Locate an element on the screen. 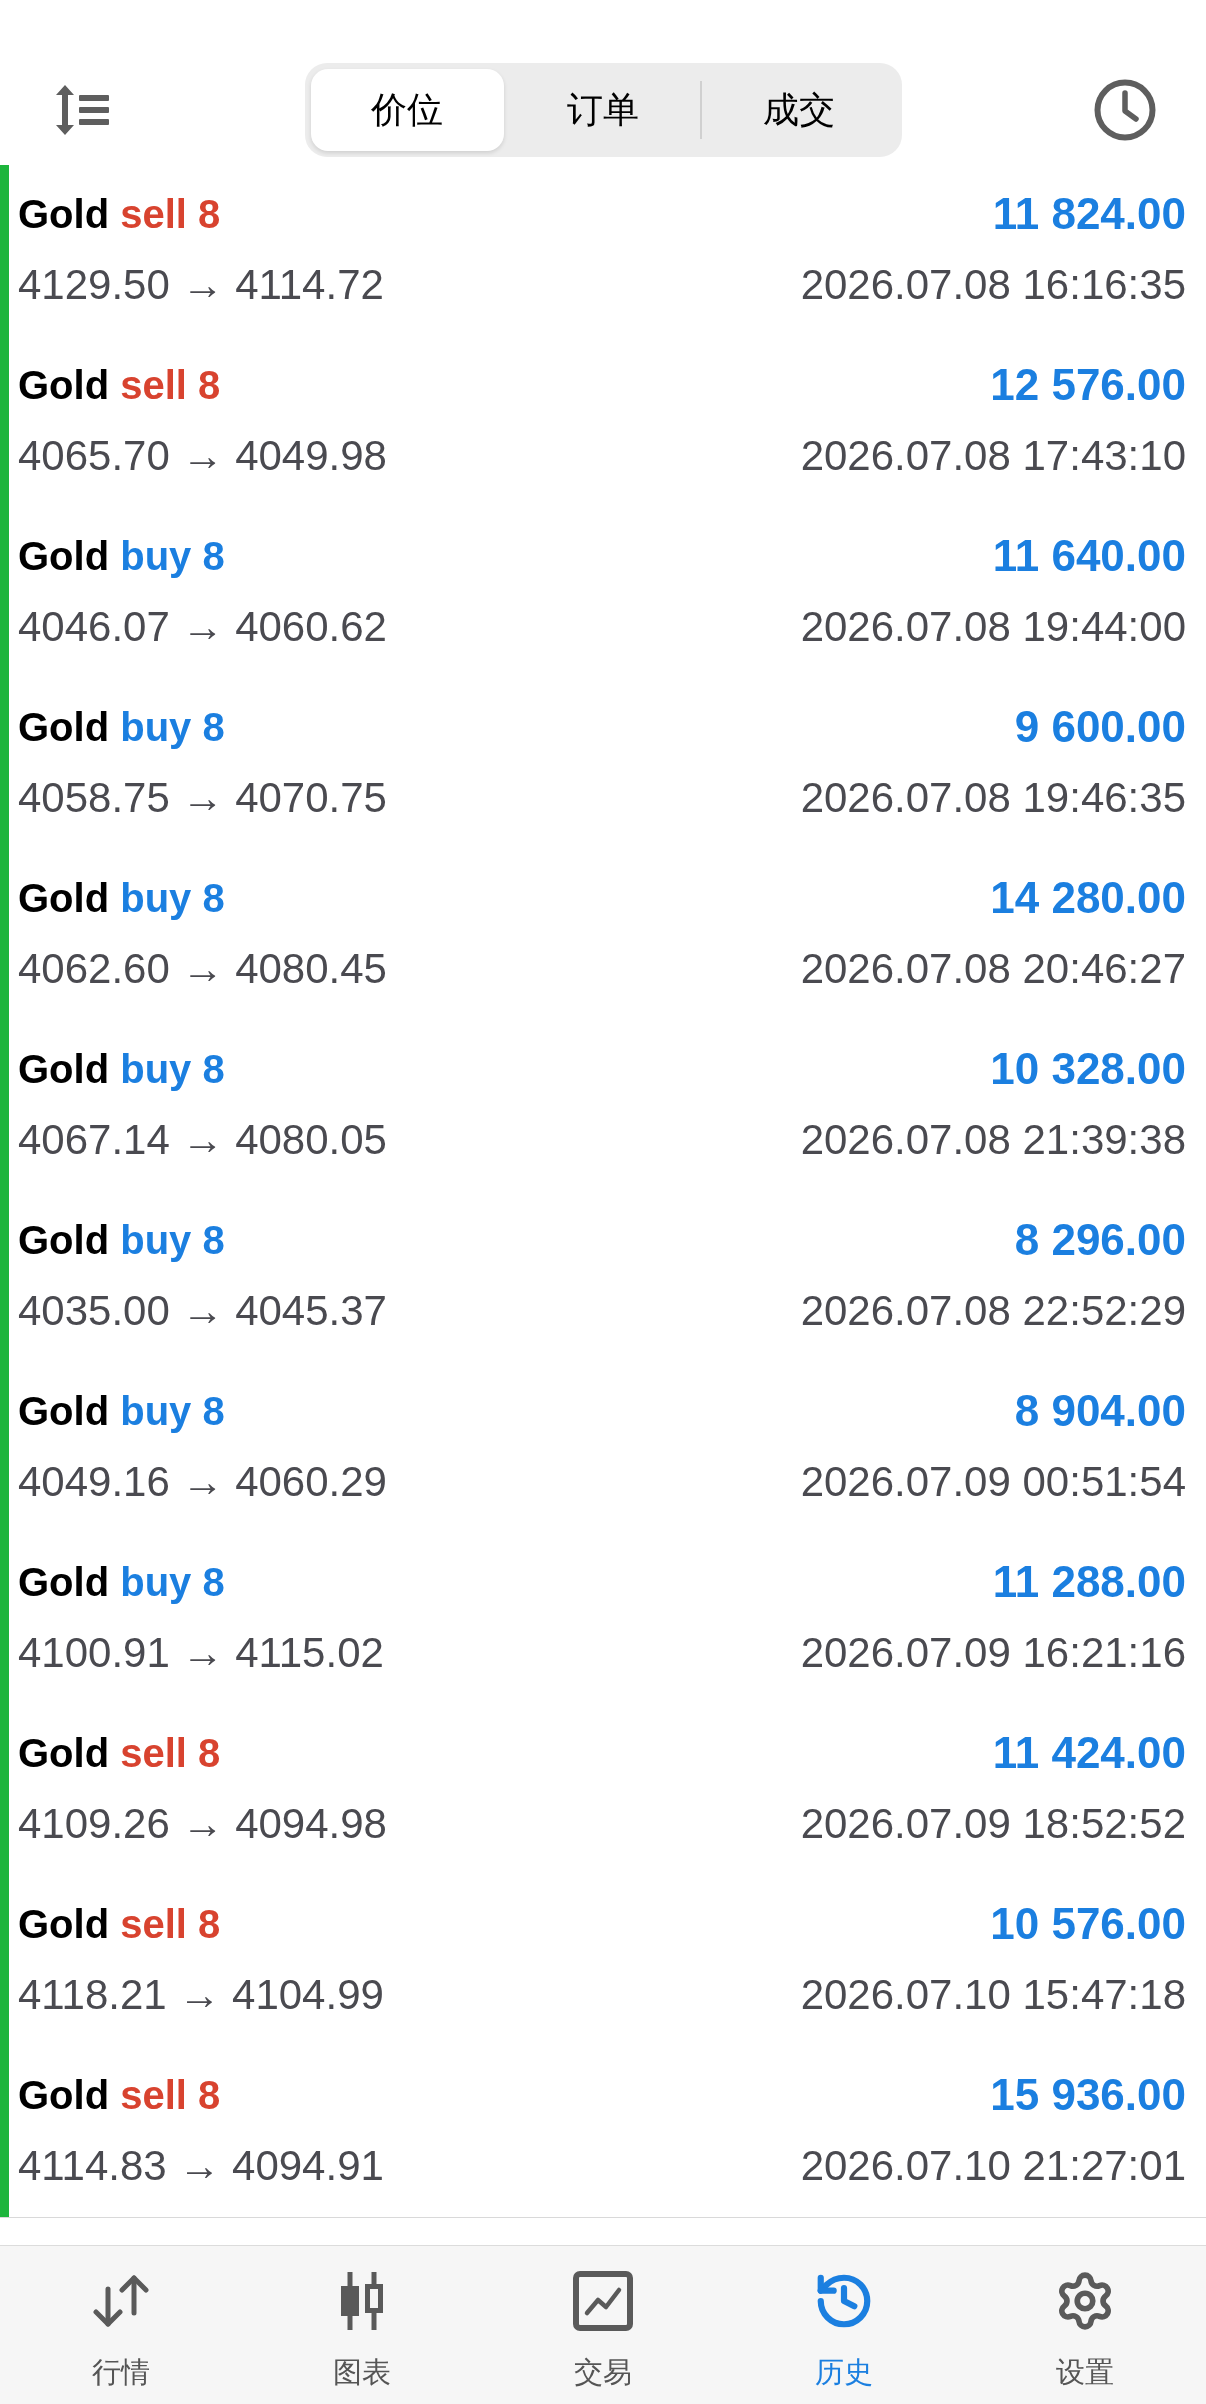 This screenshot has width=1206, height=2404. price-range: 4049.16 → 4060.29 is located at coordinates (202, 1482).